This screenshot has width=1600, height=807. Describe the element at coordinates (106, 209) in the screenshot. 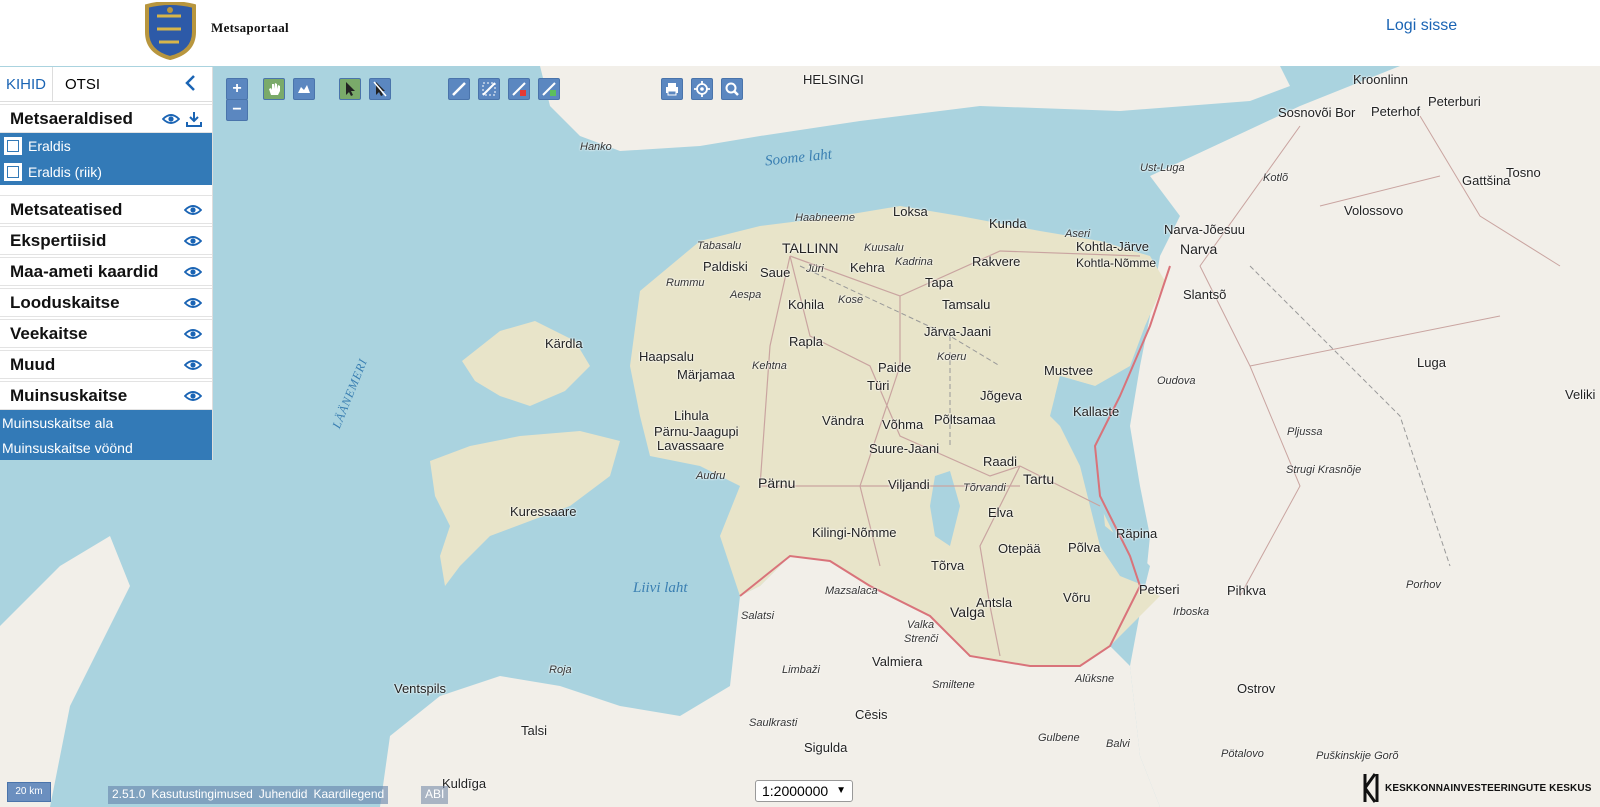

I see `layer-group-metsateatised: Metsateatised` at that location.